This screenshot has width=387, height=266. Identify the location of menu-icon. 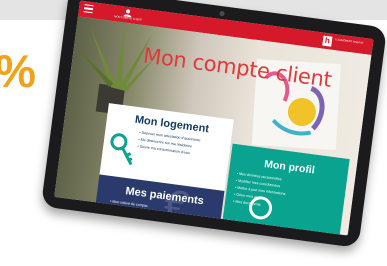
(88, 9).